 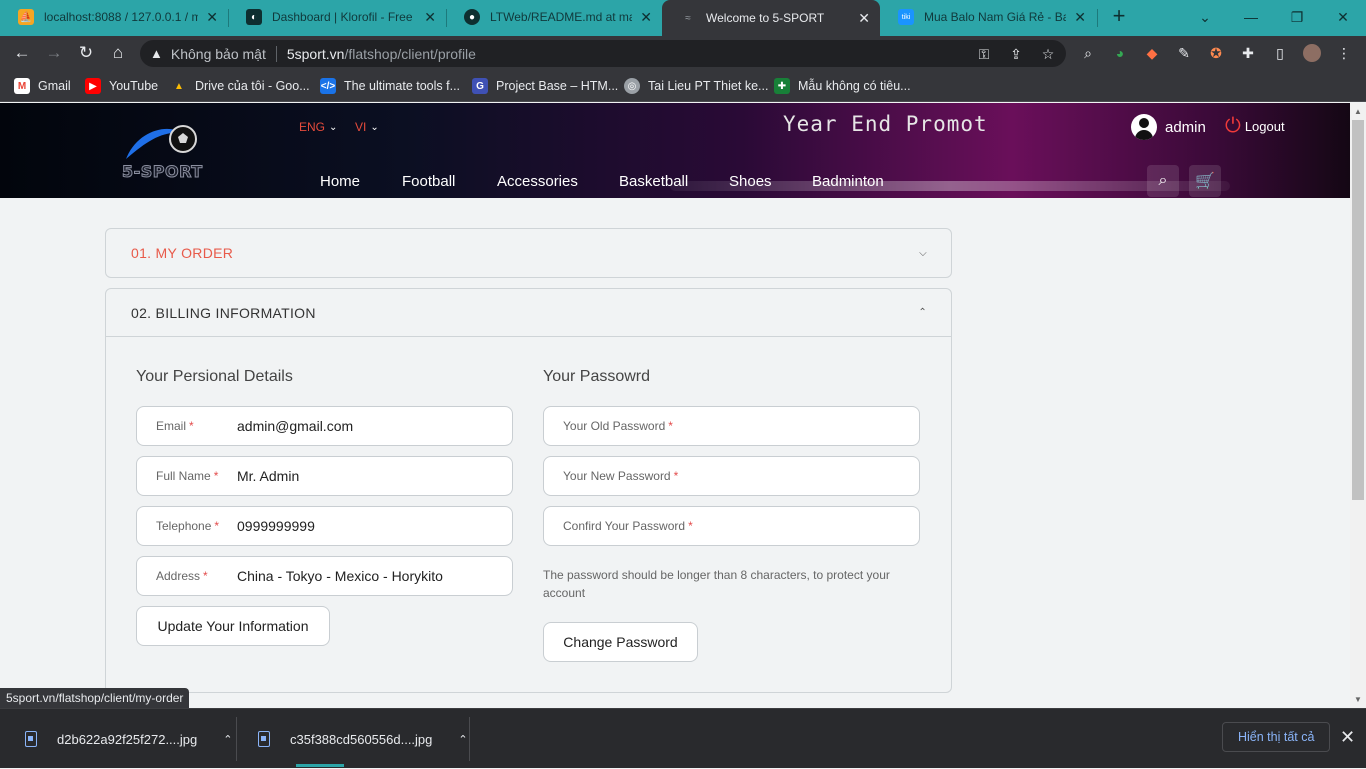 What do you see at coordinates (340, 181) in the screenshot?
I see `nav-home: Home` at bounding box center [340, 181].